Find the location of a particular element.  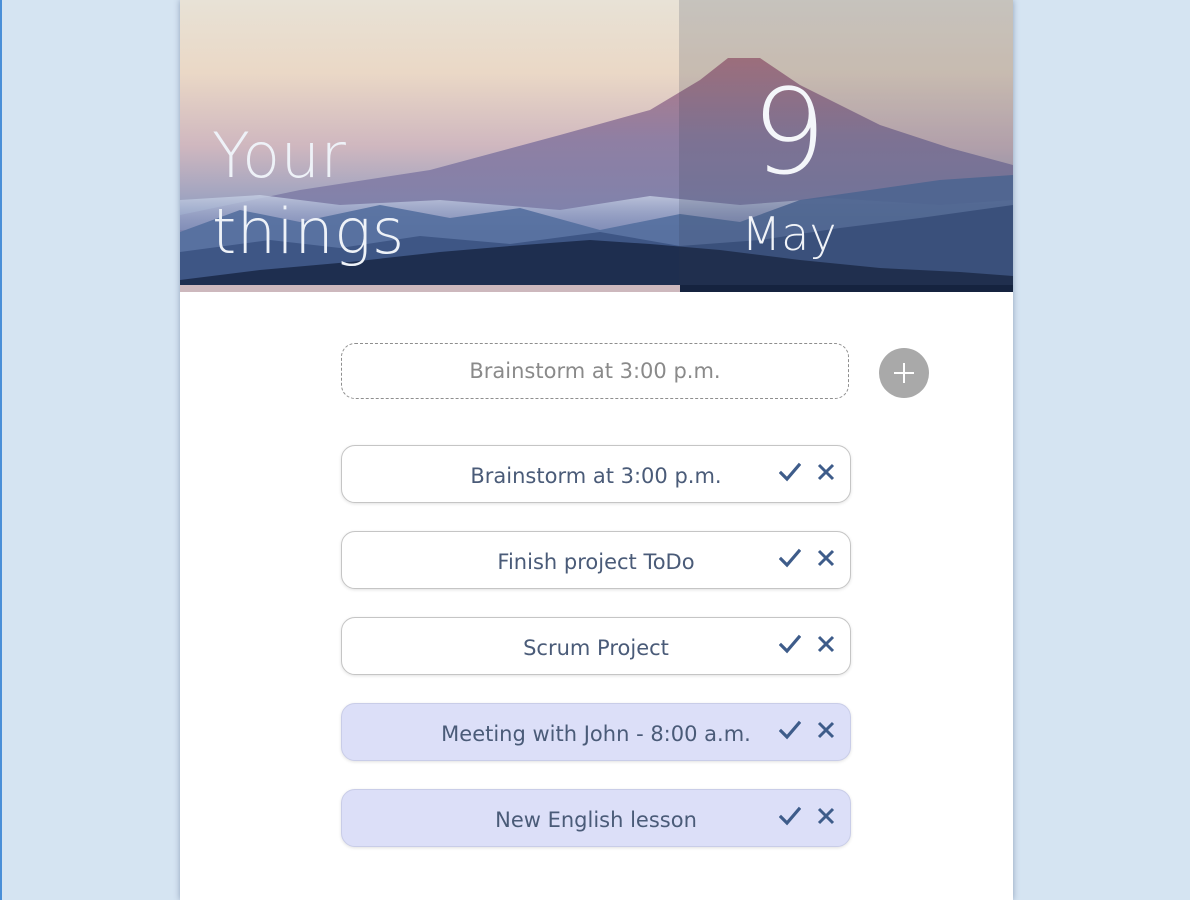

task-label: Brainstorm at 3:00 p.m. is located at coordinates (596, 476).